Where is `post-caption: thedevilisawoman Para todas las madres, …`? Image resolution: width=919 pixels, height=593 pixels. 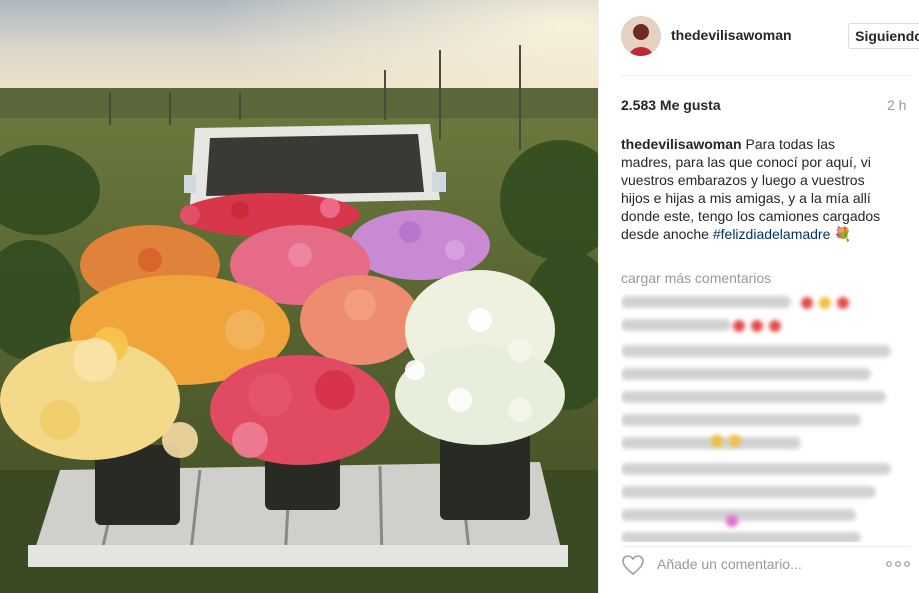 post-caption: thedevilisawoman Para todas las madres, … is located at coordinates (755, 189).